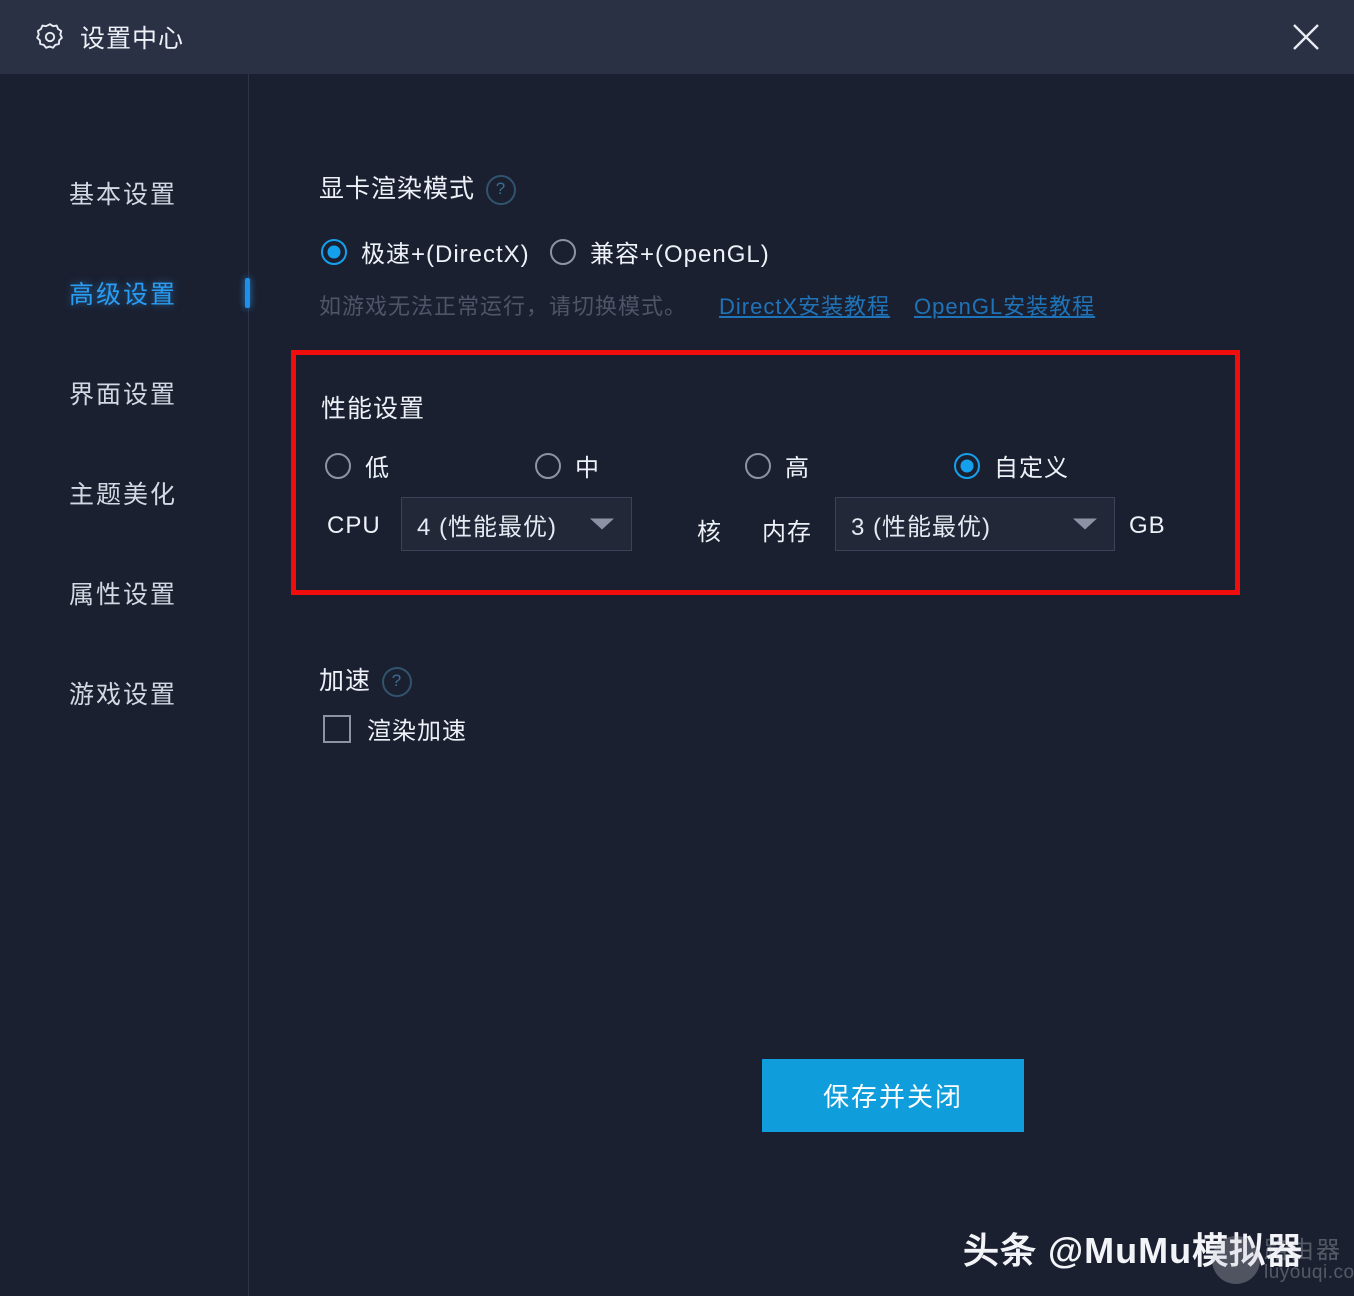 The height and width of the screenshot is (1296, 1354). What do you see at coordinates (1133, 1250) in the screenshot?
I see `watermark-text: 头条 @MuMu模拟器` at bounding box center [1133, 1250].